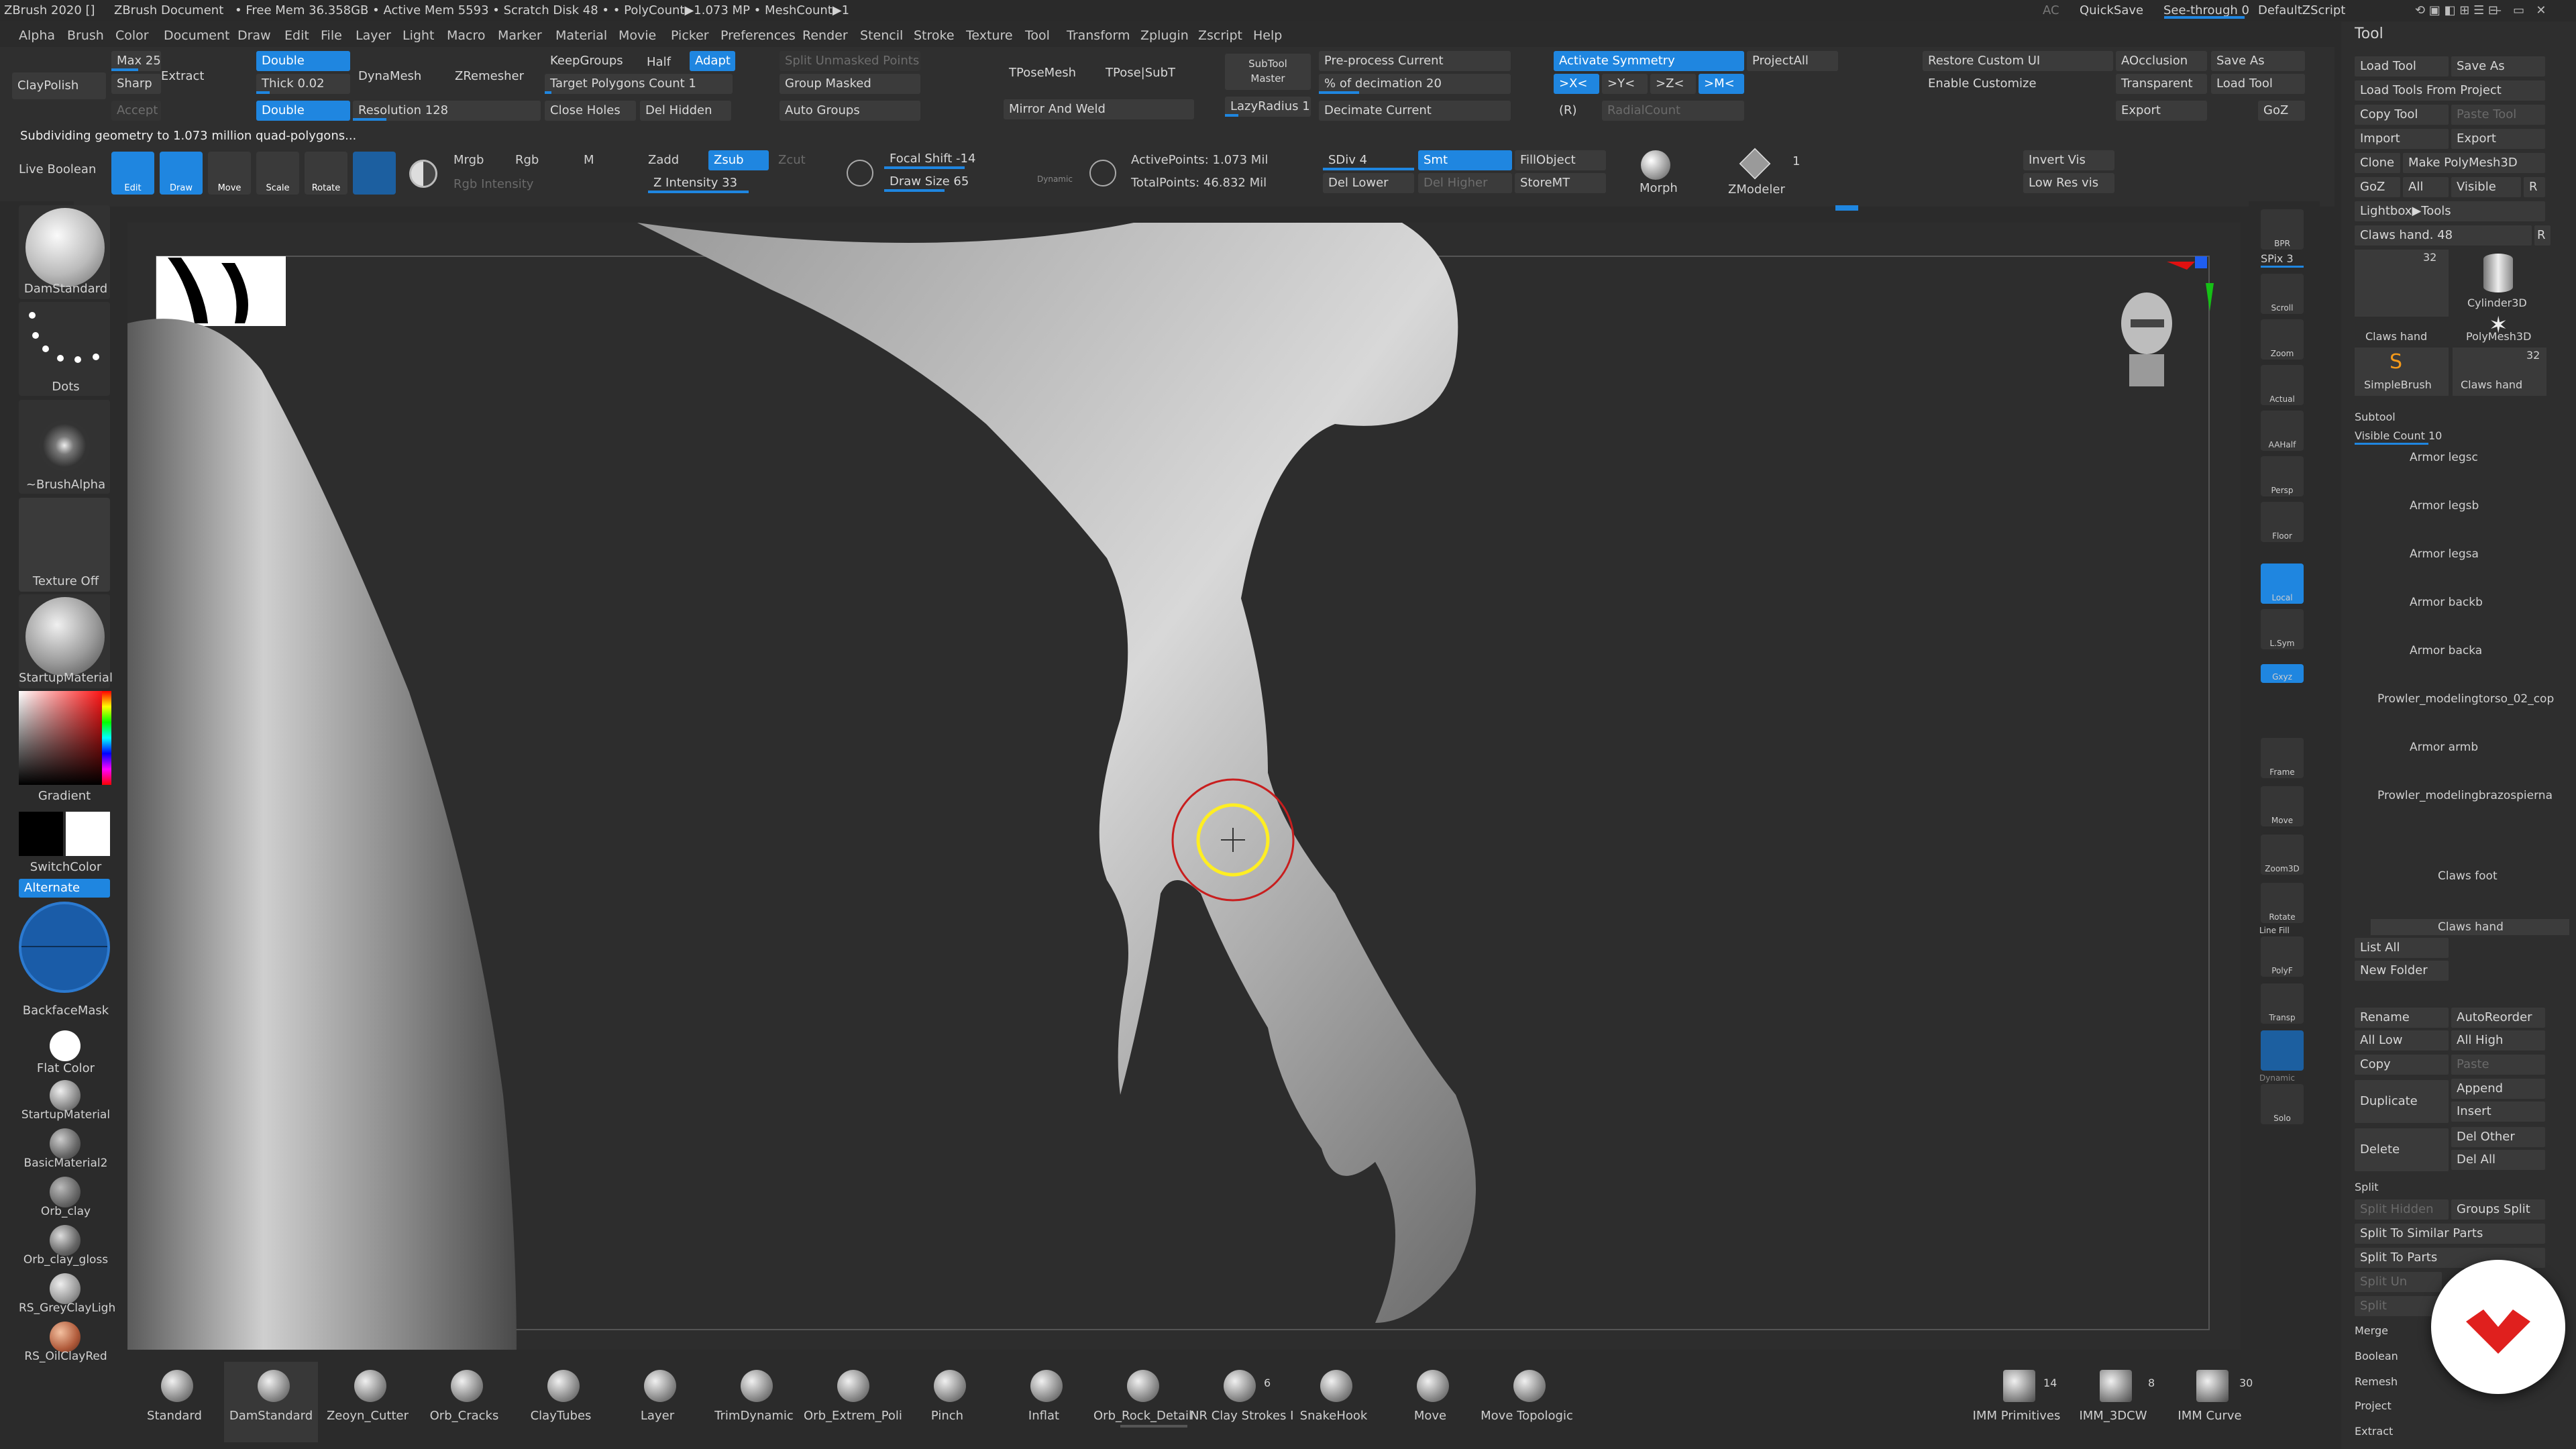 This screenshot has height=1449, width=2576. Describe the element at coordinates (527, 160) in the screenshot. I see `rgb-button: Rgb` at that location.